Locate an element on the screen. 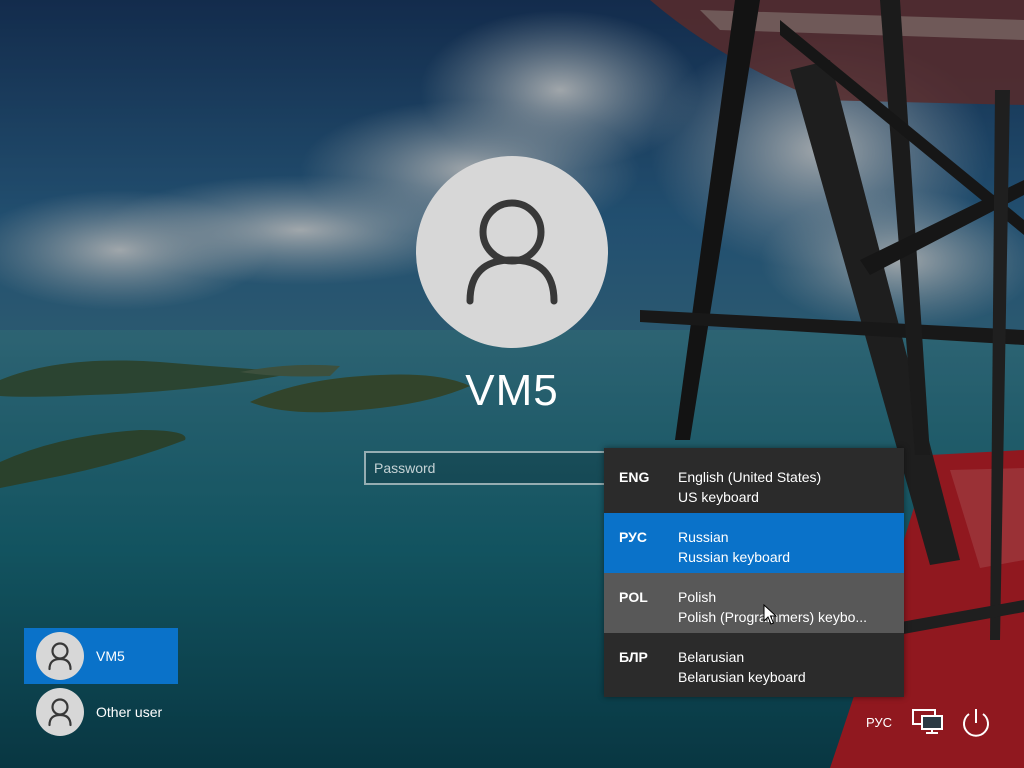  power-icon is located at coordinates (976, 723).